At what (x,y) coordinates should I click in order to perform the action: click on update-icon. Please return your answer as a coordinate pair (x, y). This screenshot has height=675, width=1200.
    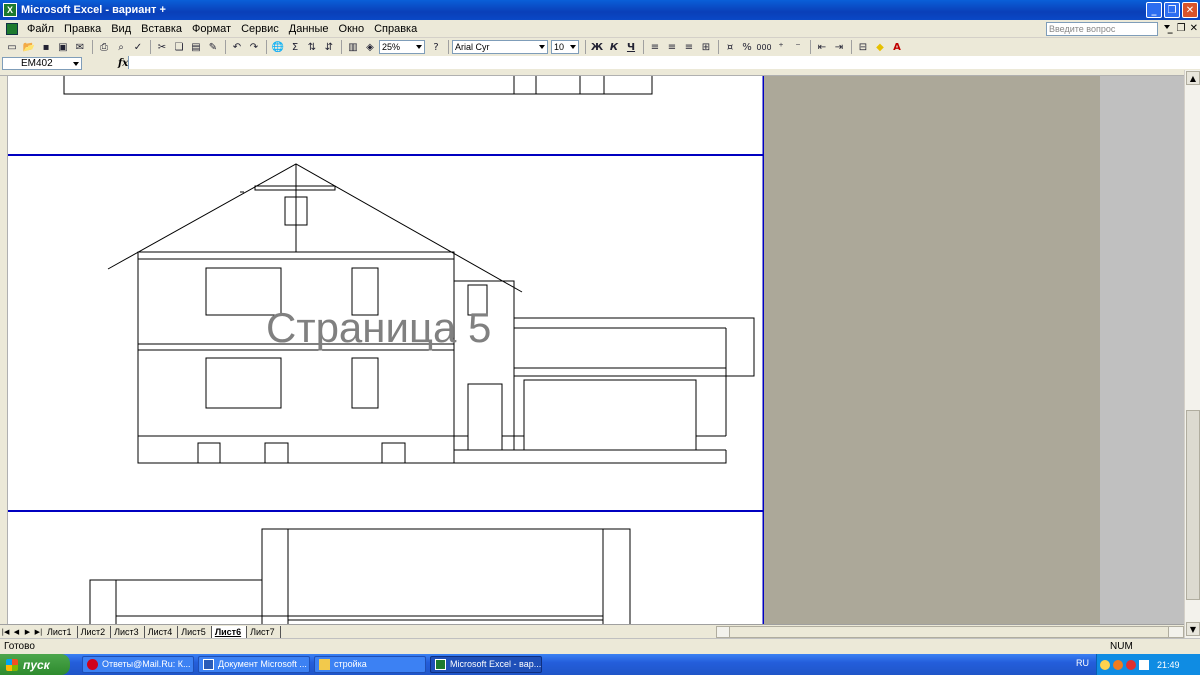
    Looking at the image, I should click on (1118, 664).